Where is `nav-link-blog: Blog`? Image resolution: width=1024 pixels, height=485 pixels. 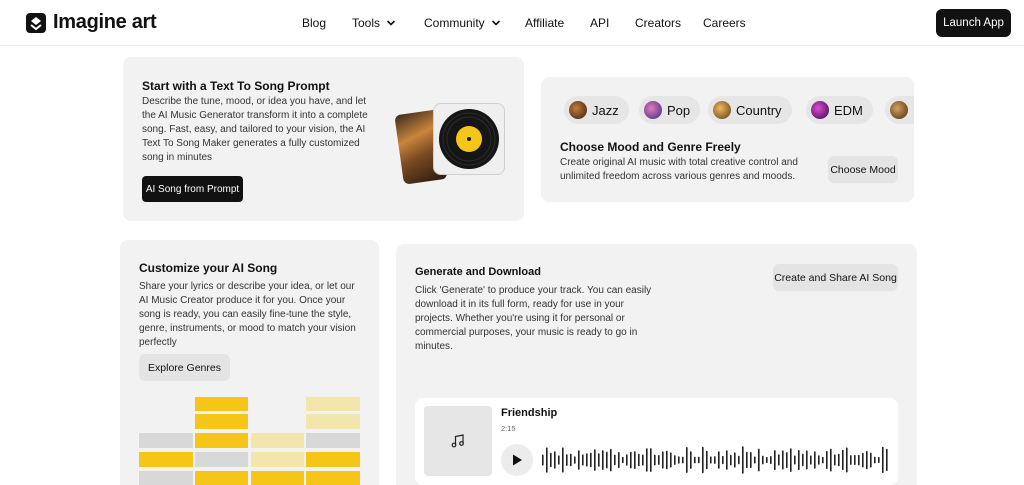
nav-link-blog: Blog is located at coordinates (314, 23).